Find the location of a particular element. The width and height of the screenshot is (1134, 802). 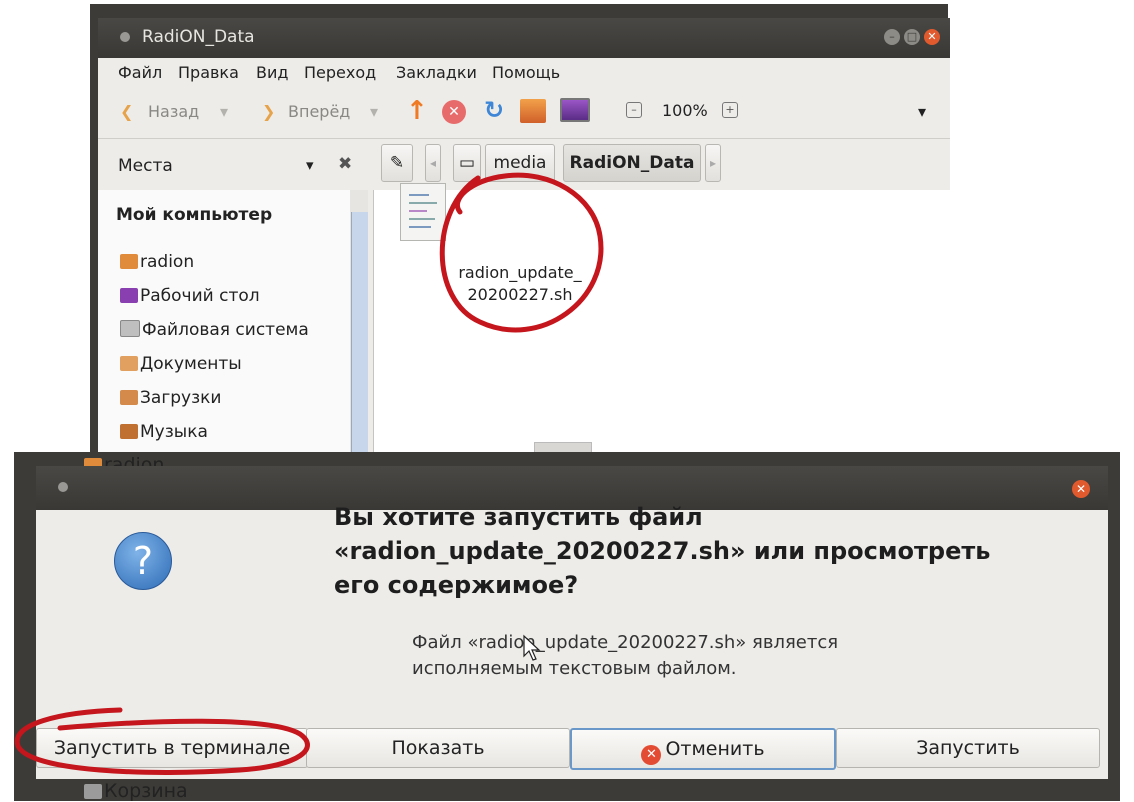

button-annotation-circle is located at coordinates (162, 741).